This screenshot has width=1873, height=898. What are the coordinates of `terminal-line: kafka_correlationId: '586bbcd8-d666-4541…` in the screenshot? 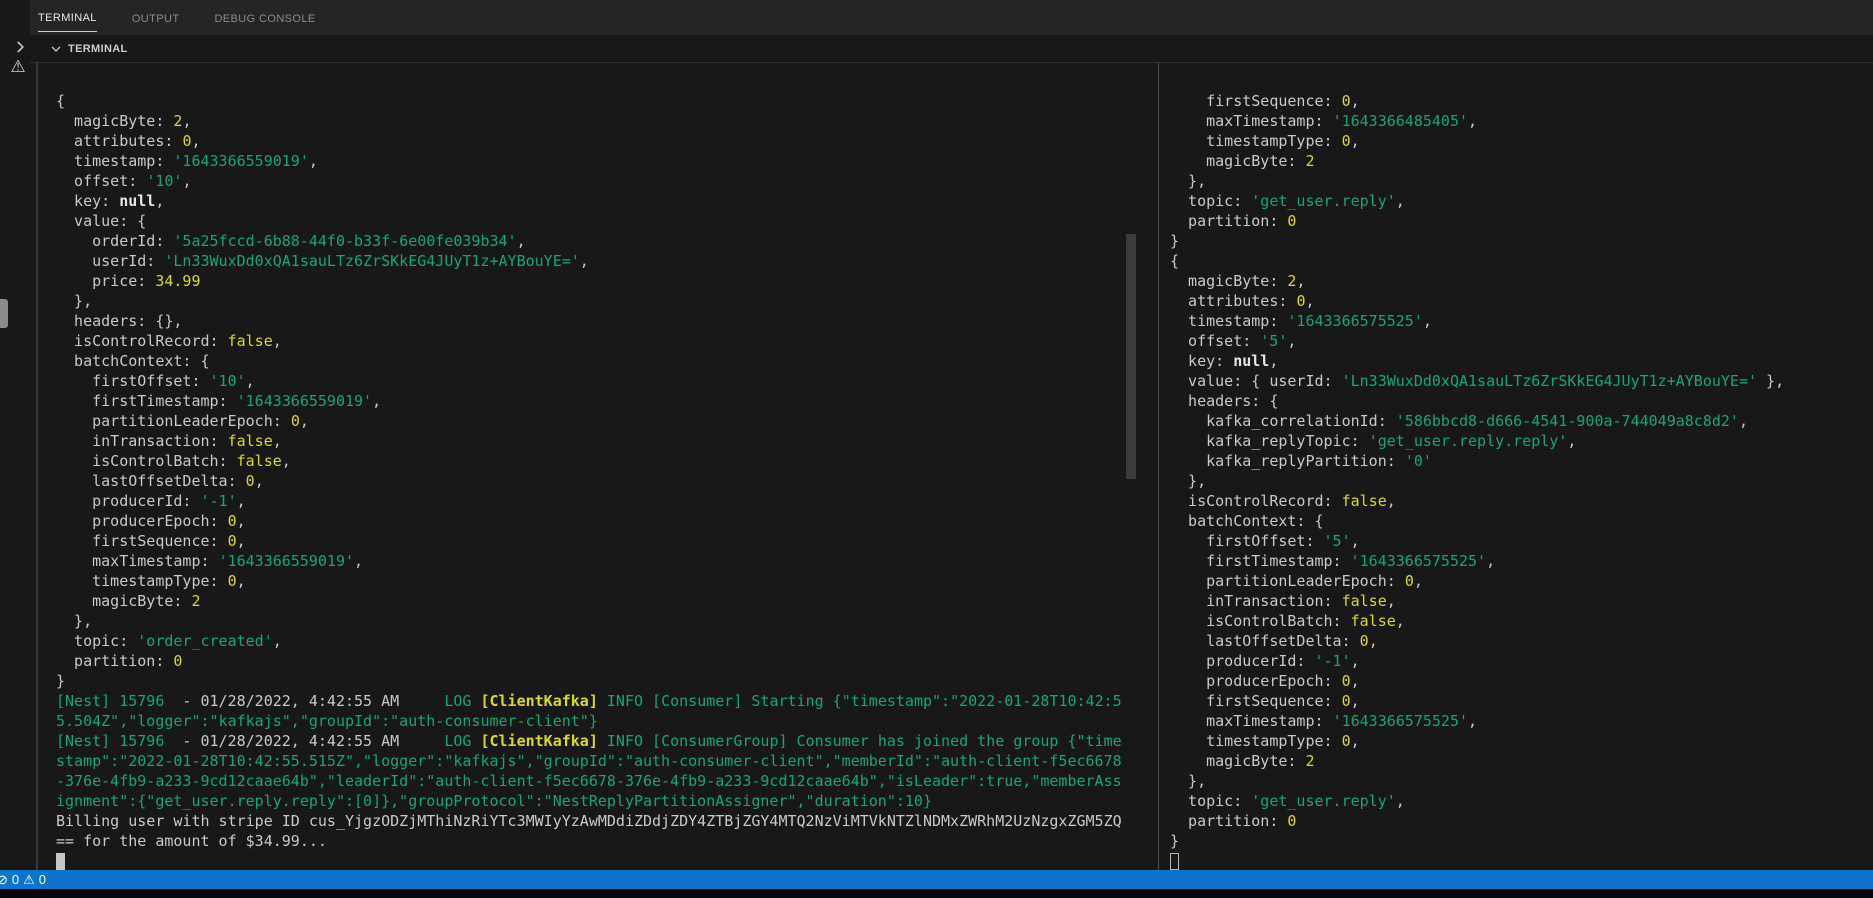 It's located at (1459, 421).